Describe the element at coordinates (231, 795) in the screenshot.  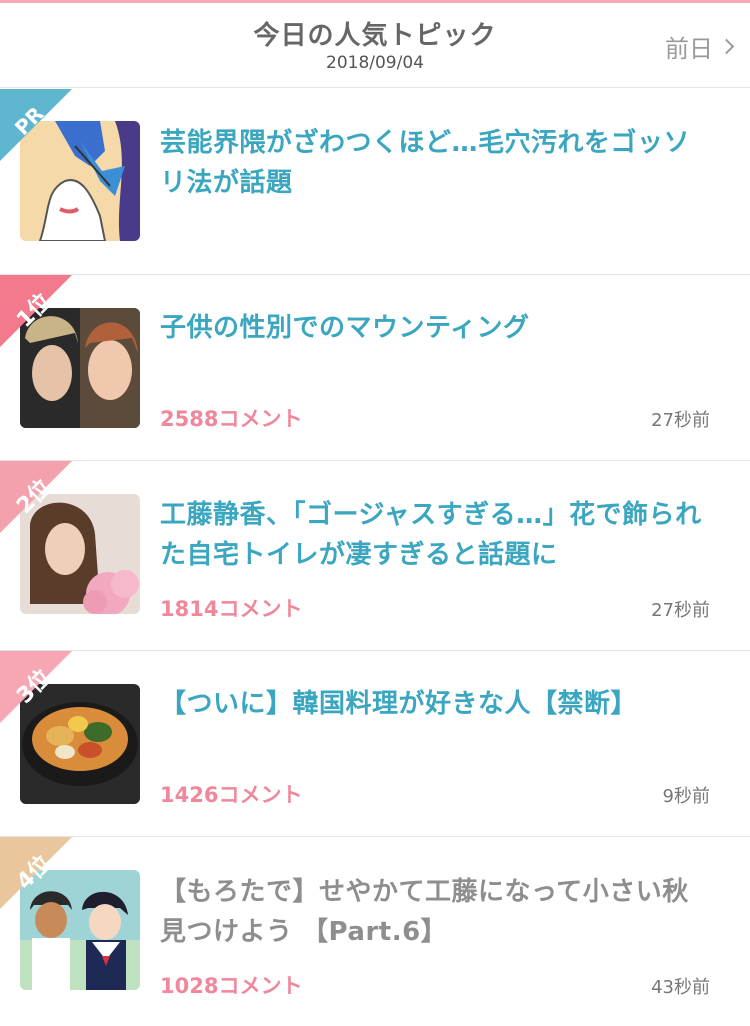
I see `comment-count: 1426コメント` at that location.